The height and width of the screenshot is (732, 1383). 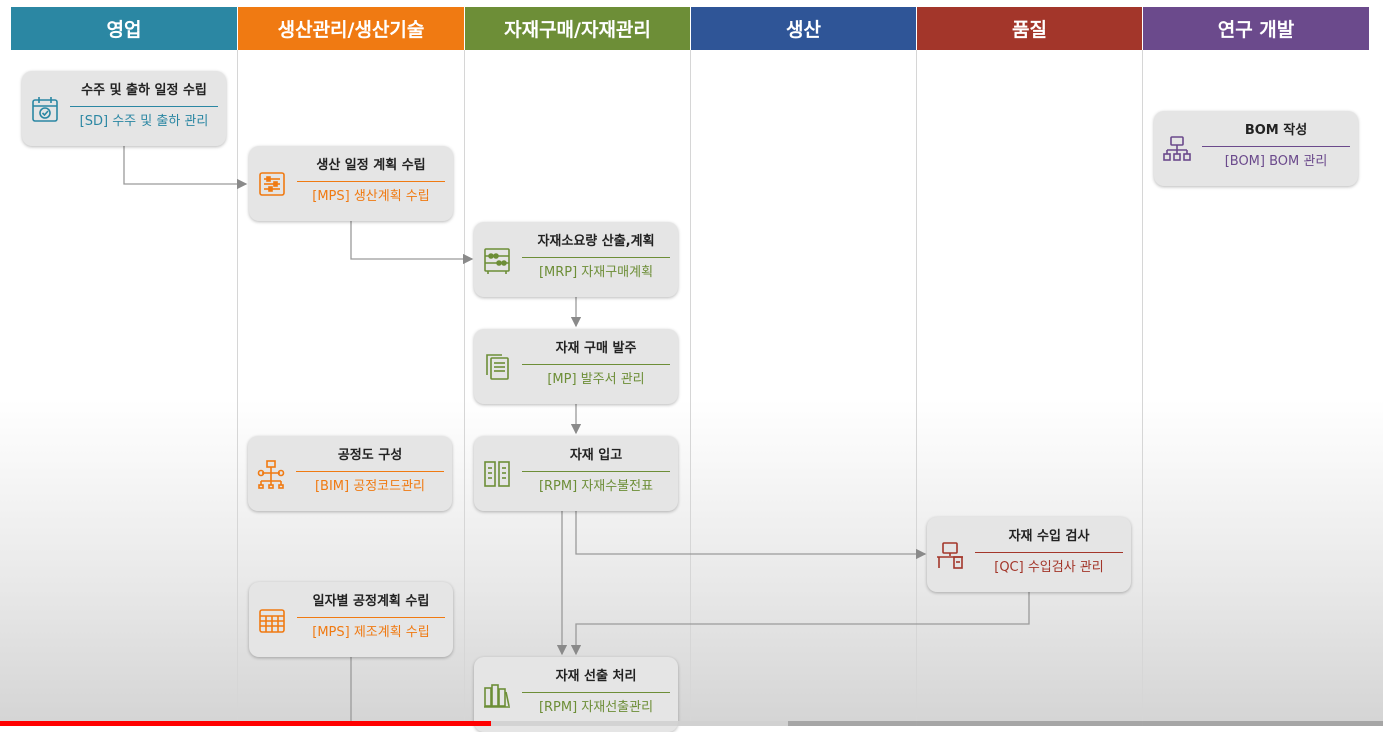 I want to click on process-tree-icon, so click(x=271, y=474).